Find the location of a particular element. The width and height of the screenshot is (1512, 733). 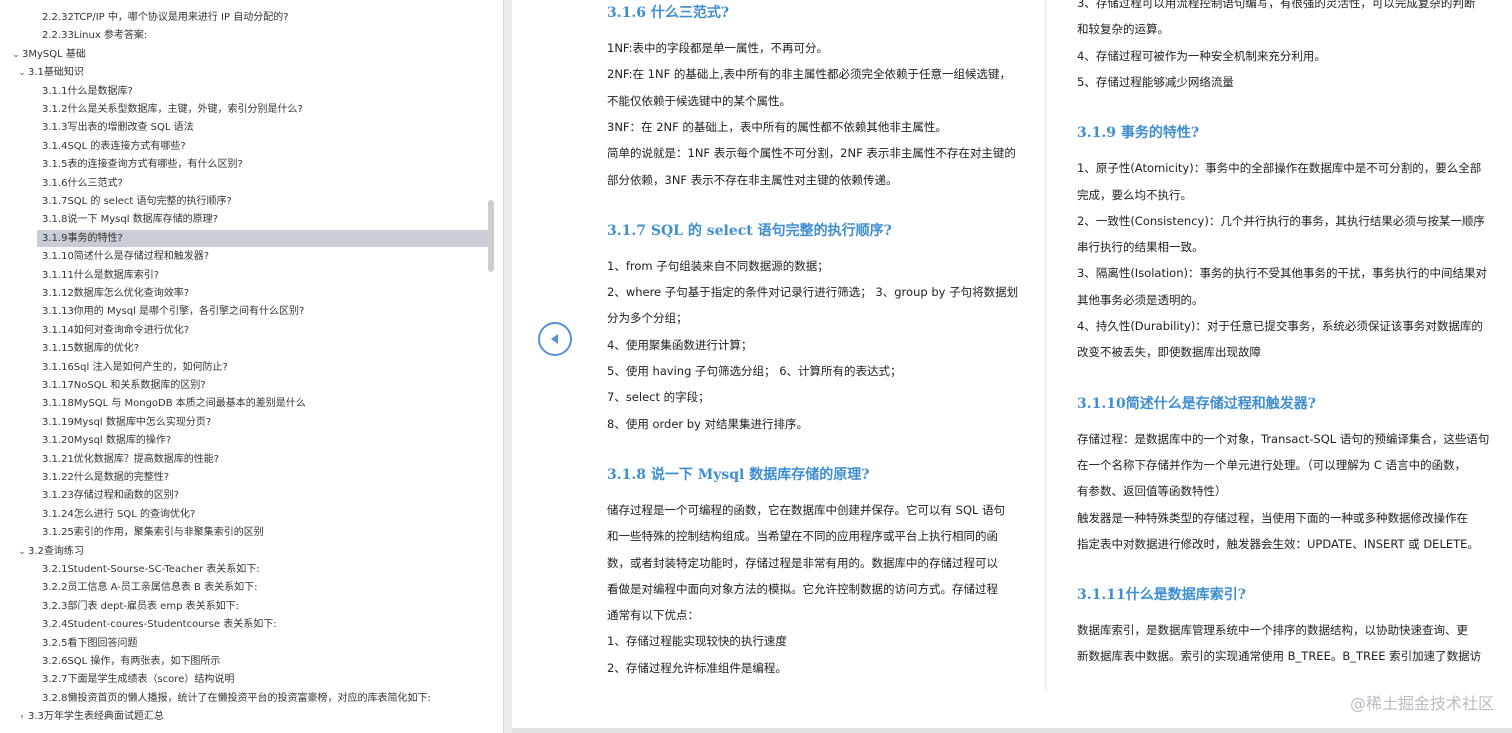

paragraph-line: 数据库索引，是数据库管理系统中一个排序的数据结构，以协助快速查询、更 is located at coordinates (1272, 630).